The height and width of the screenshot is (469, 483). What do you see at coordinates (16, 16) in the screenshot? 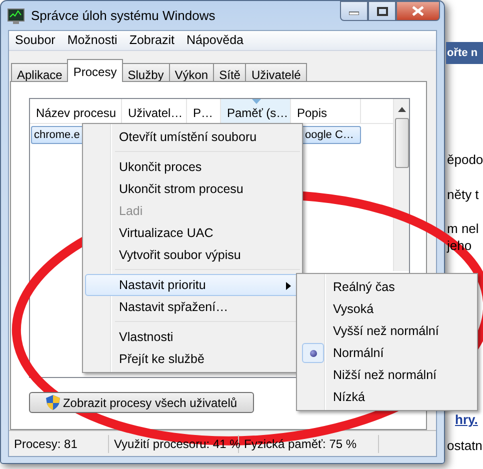
I see `monitor-icon` at bounding box center [16, 16].